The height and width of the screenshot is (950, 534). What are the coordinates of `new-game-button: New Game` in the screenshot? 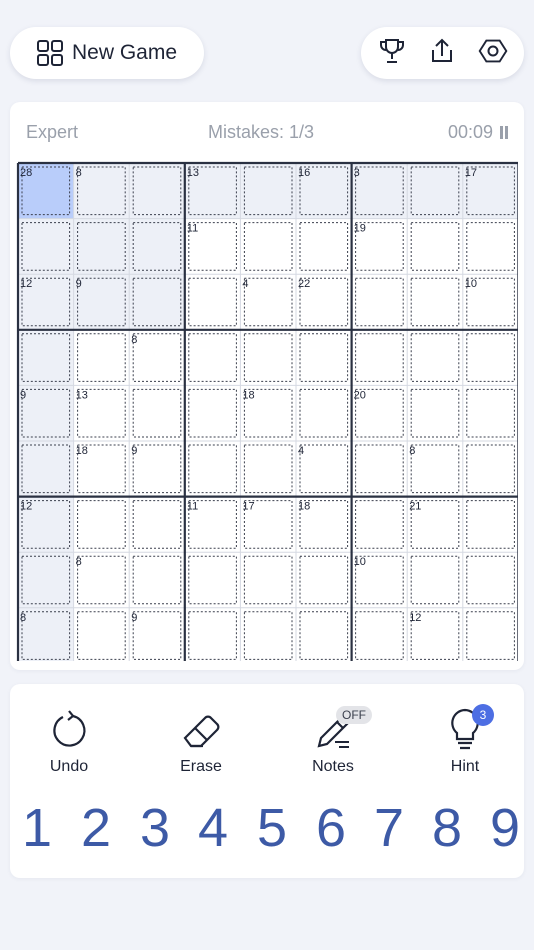 It's located at (107, 53).